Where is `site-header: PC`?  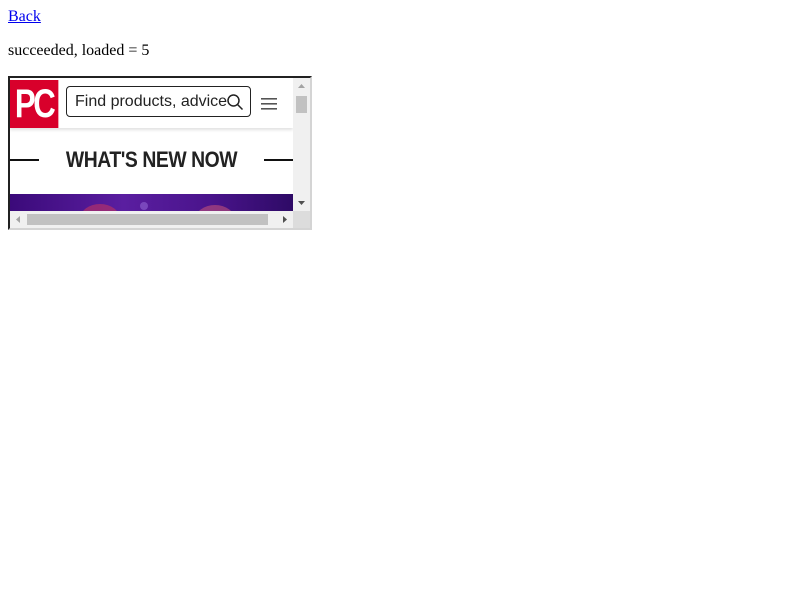
site-header: PC is located at coordinates (151, 103).